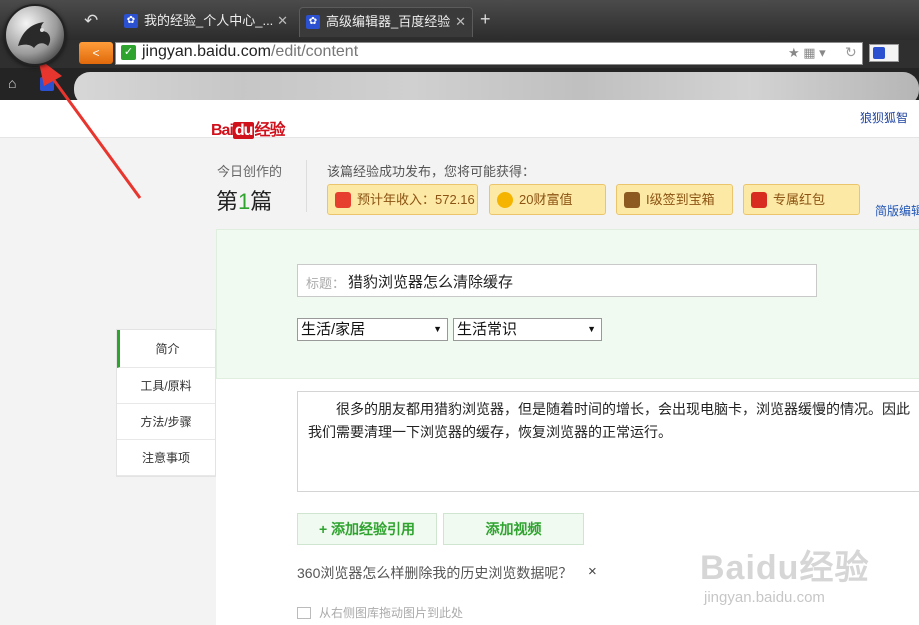 The height and width of the screenshot is (625, 919). I want to click on drag-image-hint: 从右侧图库拖动图片到此处, so click(380, 612).